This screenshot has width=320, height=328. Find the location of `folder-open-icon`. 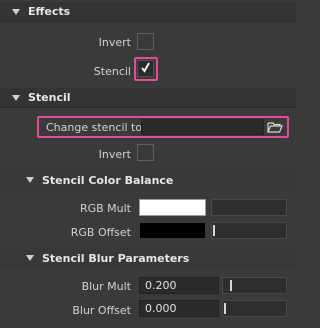

folder-open-icon is located at coordinates (275, 127).